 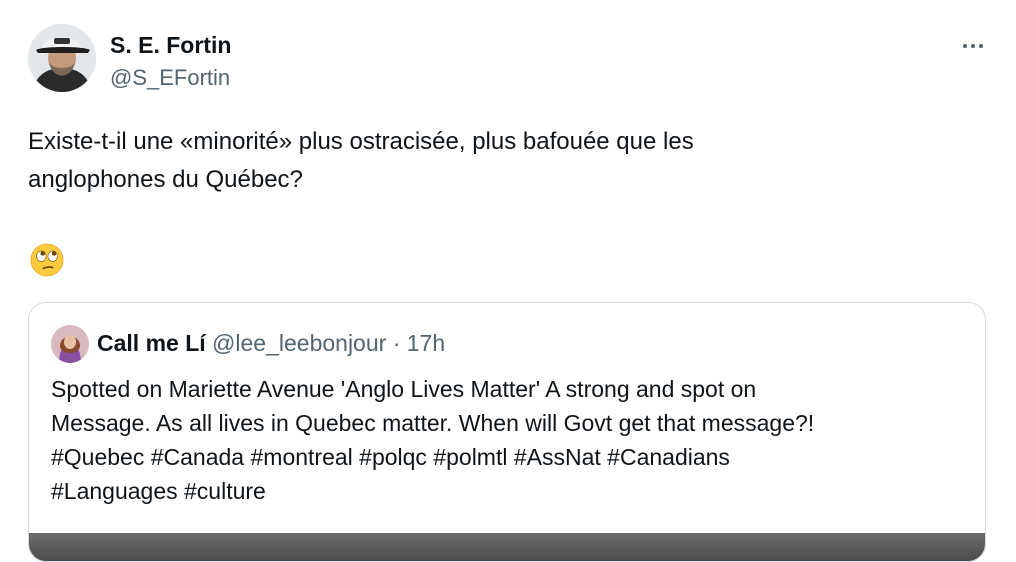 I want to click on quoted-tweet-media, so click(x=507, y=547).